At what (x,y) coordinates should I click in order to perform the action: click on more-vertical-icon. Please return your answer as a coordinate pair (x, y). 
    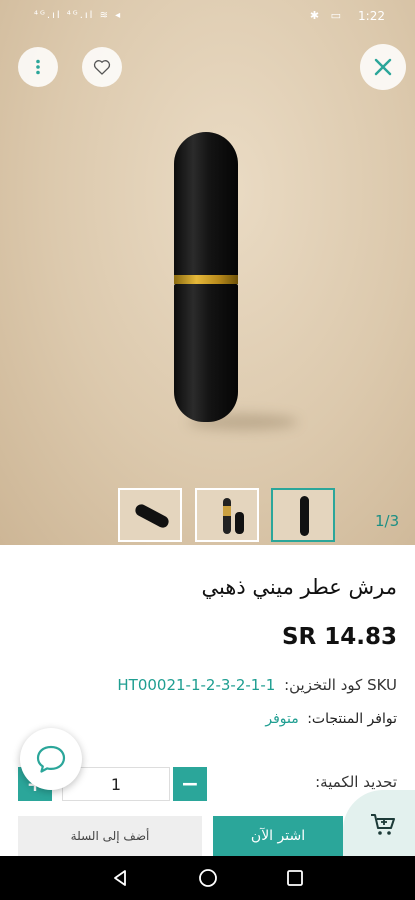
    Looking at the image, I should click on (38, 67).